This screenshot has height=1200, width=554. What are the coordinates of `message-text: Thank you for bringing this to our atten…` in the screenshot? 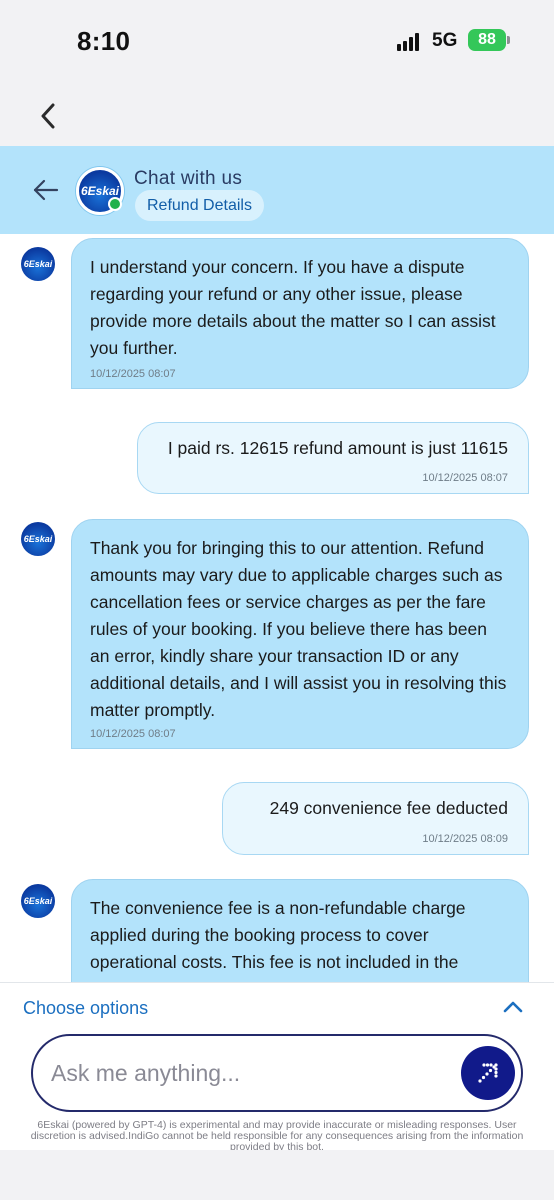 It's located at (298, 629).